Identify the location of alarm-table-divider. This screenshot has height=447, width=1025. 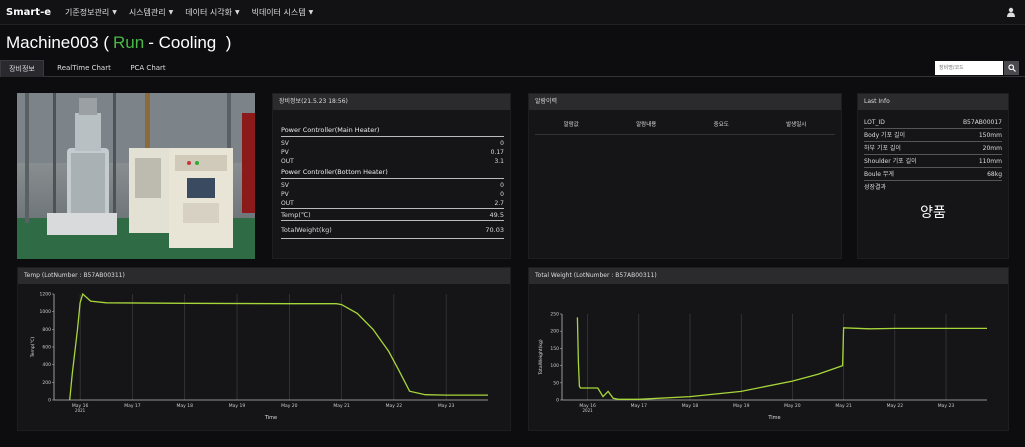
(685, 134).